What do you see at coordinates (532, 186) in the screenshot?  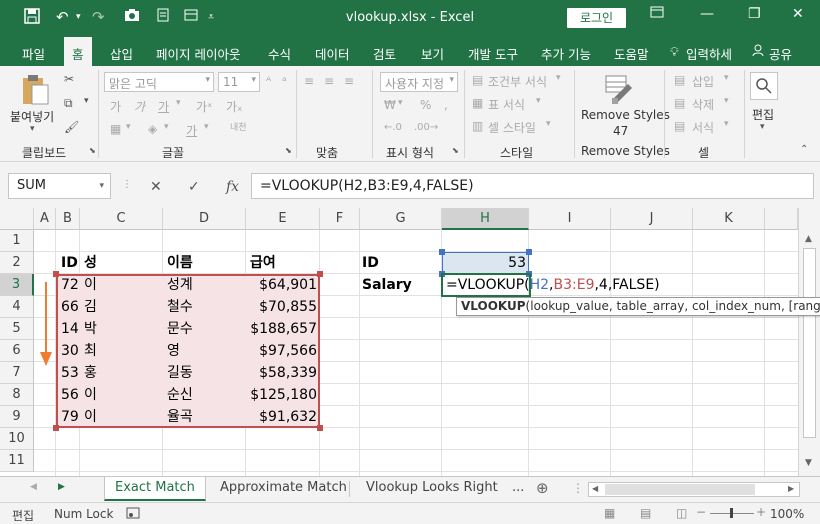 I see `formula-input: =VLOOKUP(H2,B3:E9,4,FALSE)` at bounding box center [532, 186].